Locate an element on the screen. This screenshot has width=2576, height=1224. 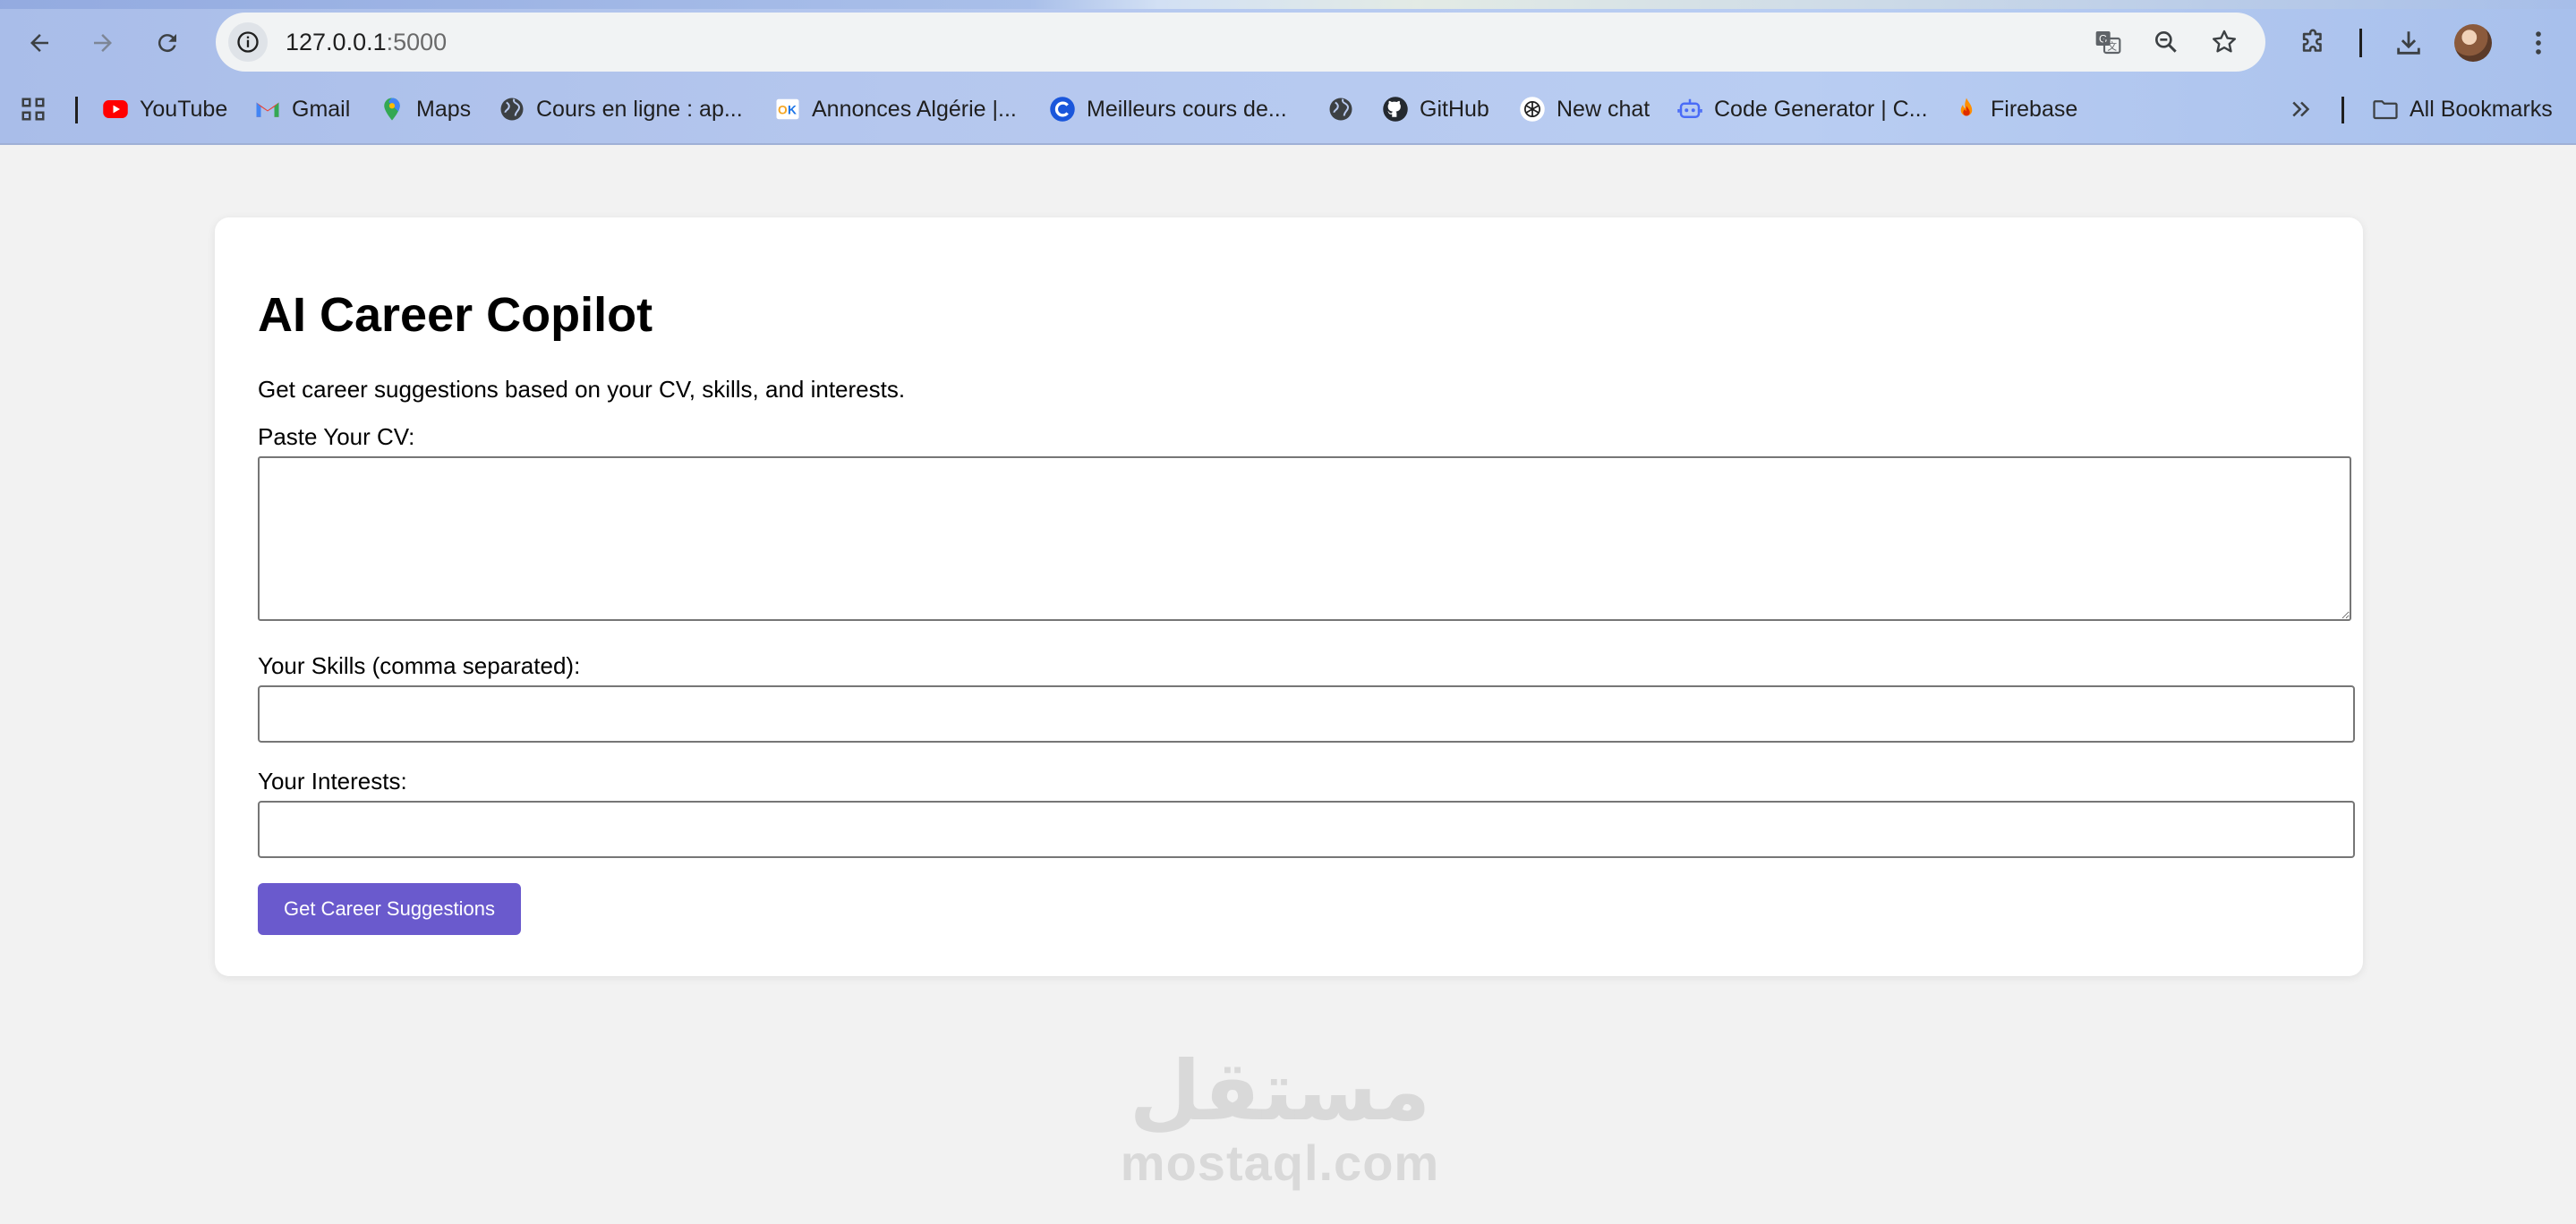
interests-label: Your Interests: is located at coordinates (332, 781).